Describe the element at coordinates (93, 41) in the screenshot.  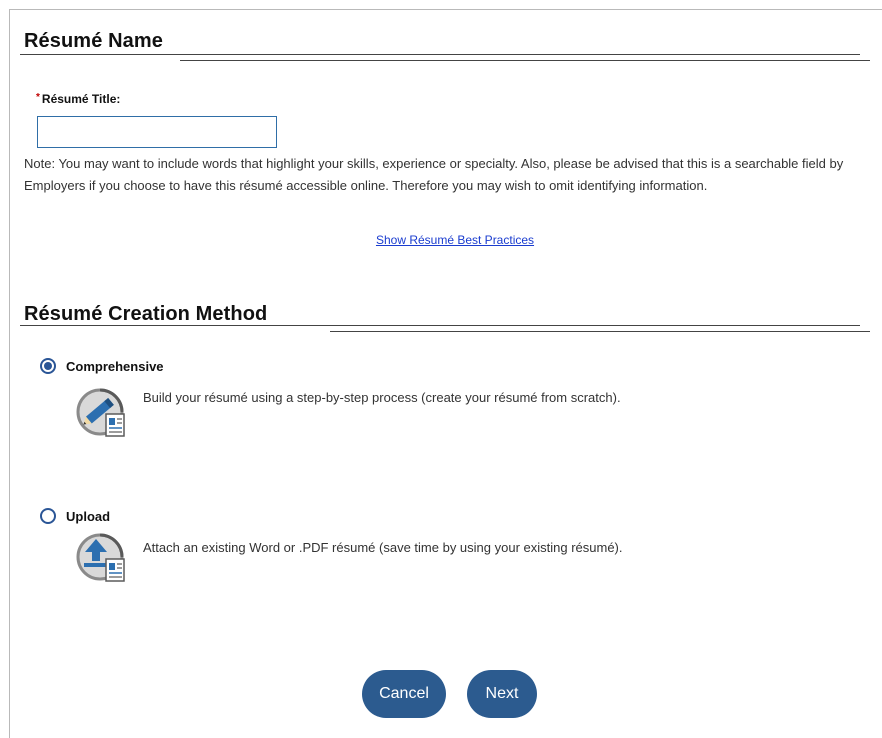
I see `resume-name-heading: Résumé Name` at that location.